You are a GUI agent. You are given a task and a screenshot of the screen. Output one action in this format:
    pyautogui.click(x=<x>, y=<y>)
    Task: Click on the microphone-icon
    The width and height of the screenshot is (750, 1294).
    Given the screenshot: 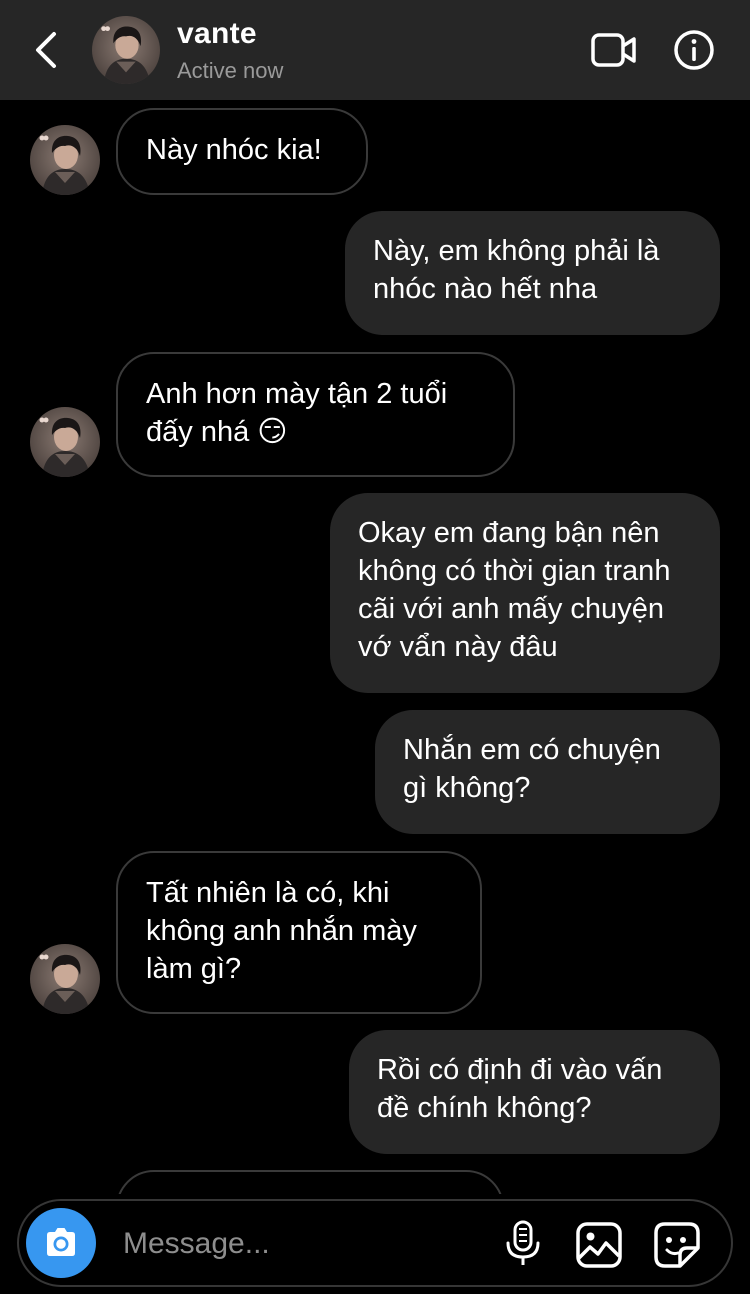 What is the action you would take?
    pyautogui.click(x=523, y=1242)
    